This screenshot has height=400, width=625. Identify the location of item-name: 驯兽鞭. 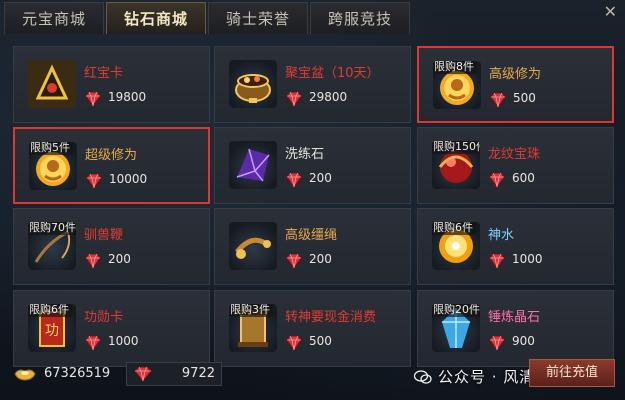
(104, 235).